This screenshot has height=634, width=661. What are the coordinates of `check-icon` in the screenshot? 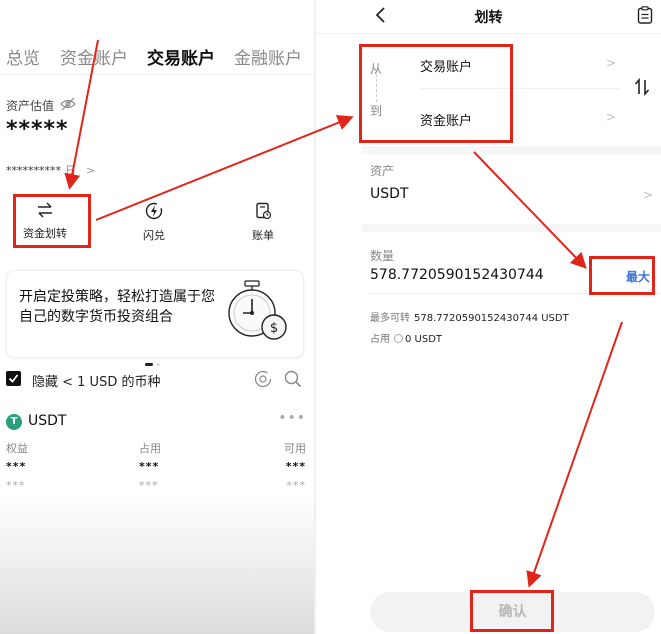 It's located at (13, 378).